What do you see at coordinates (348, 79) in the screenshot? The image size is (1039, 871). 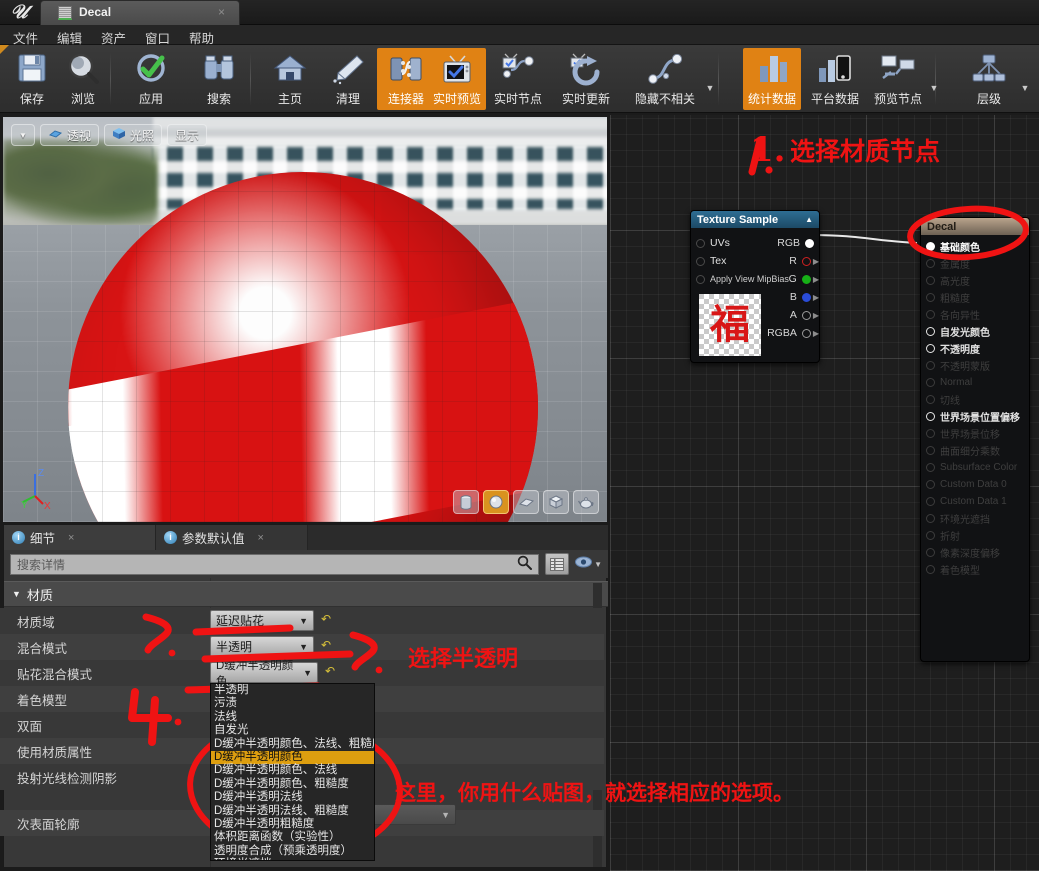 I see `toolbar-button-clean: 清理` at bounding box center [348, 79].